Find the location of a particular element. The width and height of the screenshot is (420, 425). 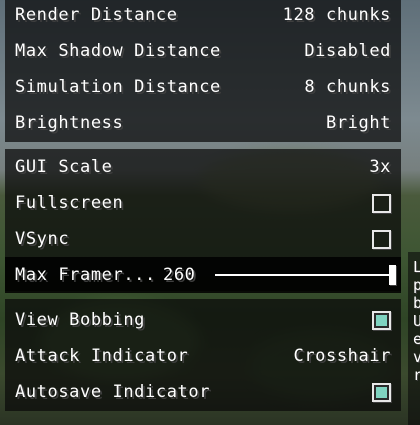

max-shadow-distance-option: Max Shadow Distance Disabled is located at coordinates (203, 51).